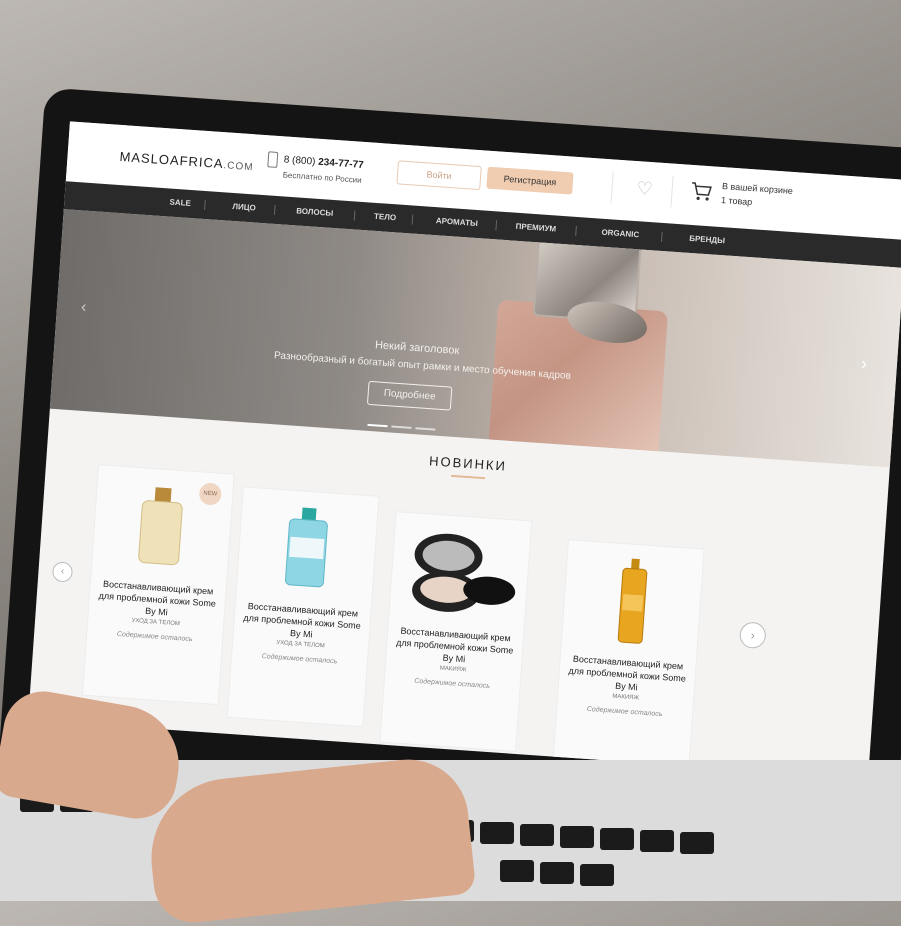  Describe the element at coordinates (863, 363) in the screenshot. I see `hero-next-arrow-icon: ›` at that location.